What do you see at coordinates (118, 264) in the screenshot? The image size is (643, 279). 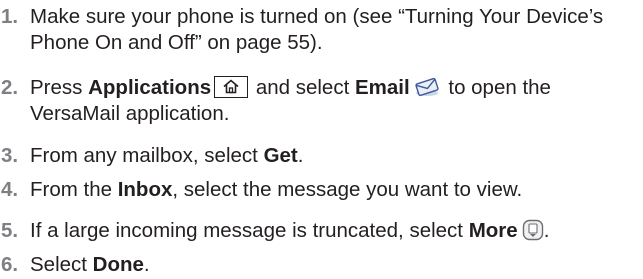 I see `done-label: Done` at bounding box center [118, 264].